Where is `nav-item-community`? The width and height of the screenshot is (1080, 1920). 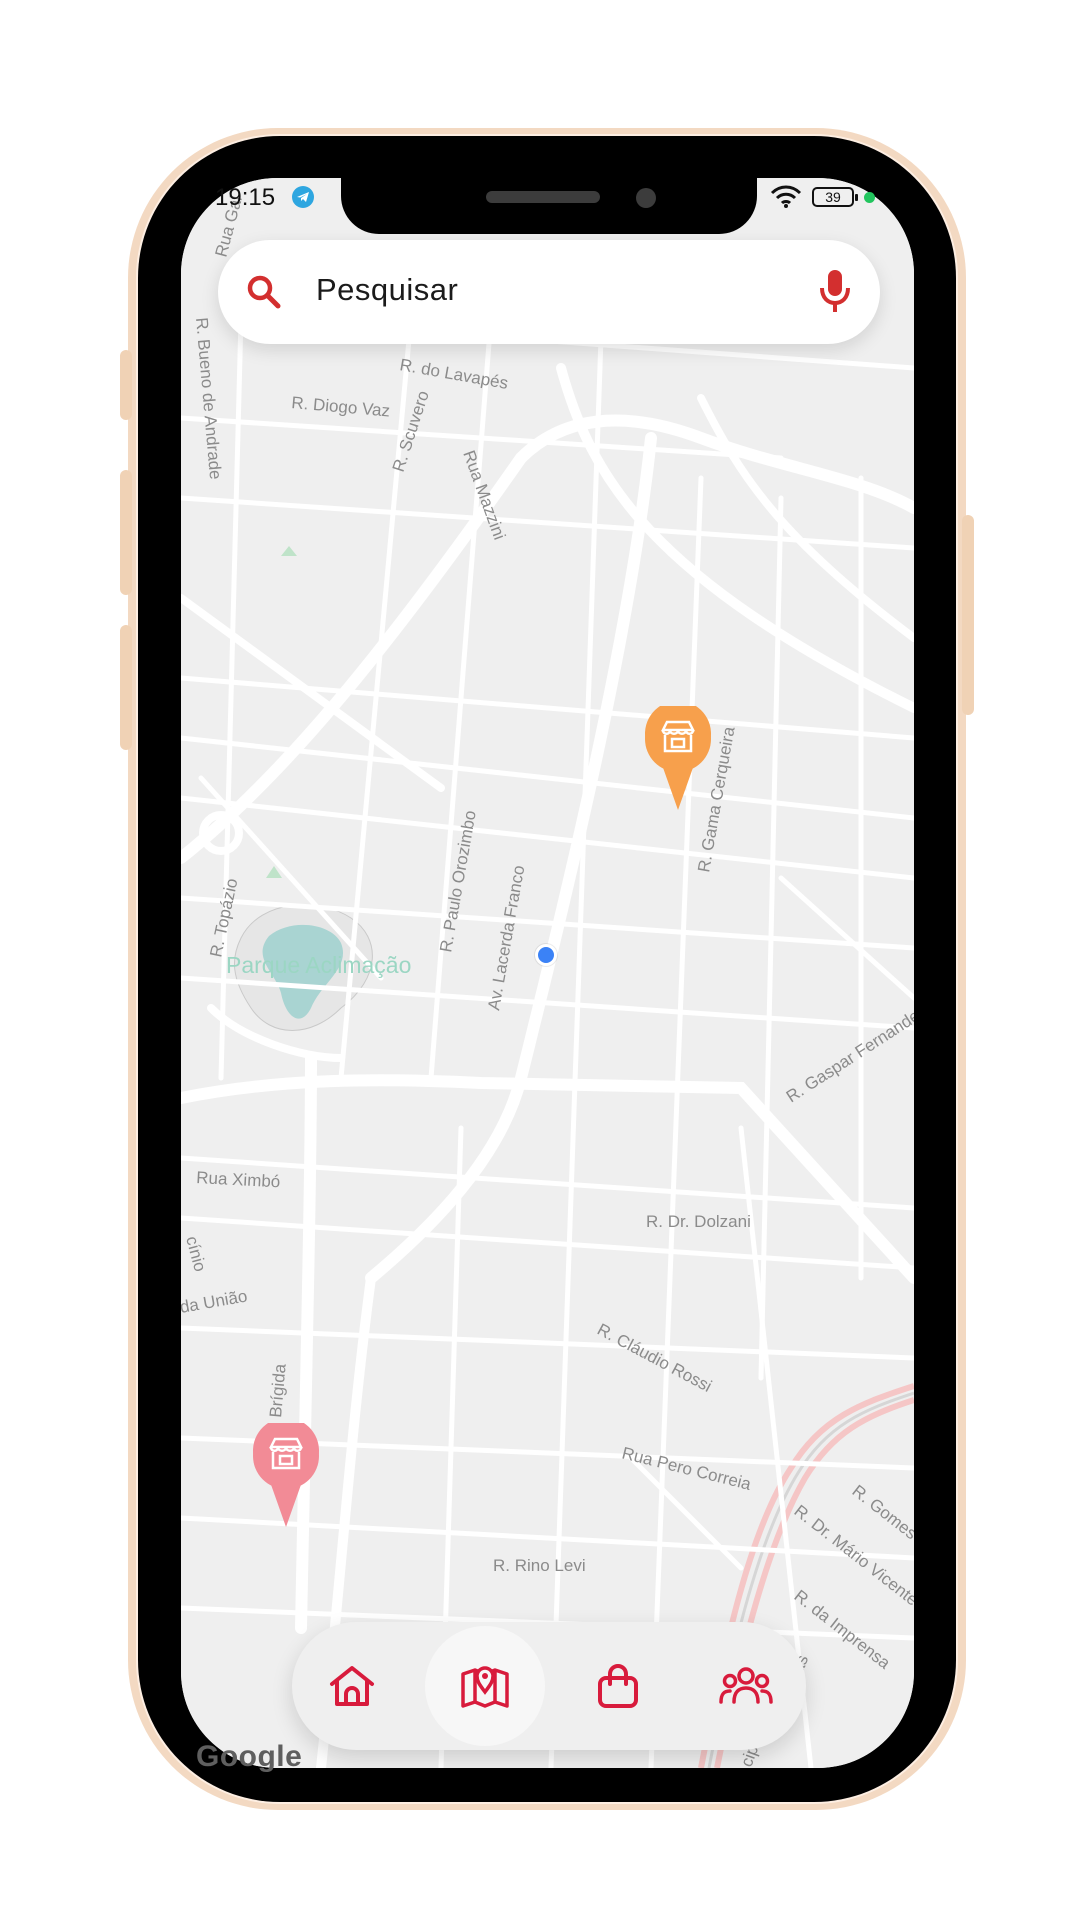 nav-item-community is located at coordinates (746, 1686).